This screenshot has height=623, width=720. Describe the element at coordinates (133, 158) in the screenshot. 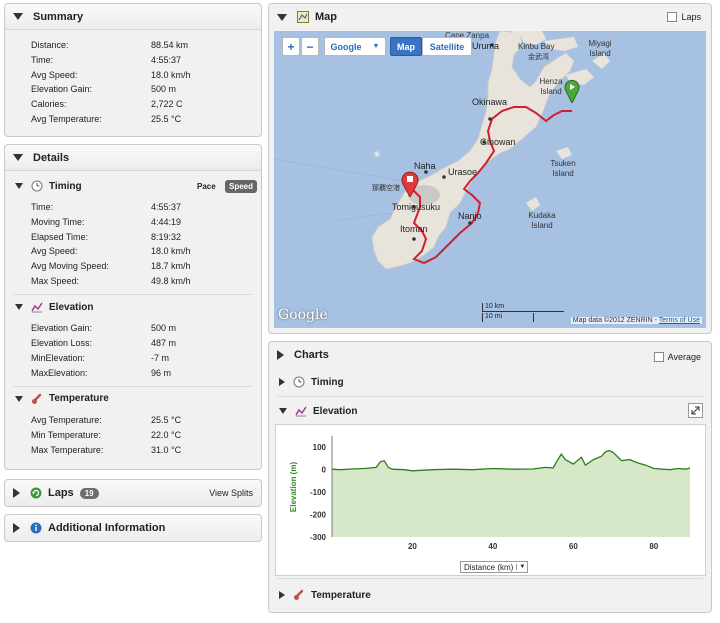

I see `details-header: Details` at that location.